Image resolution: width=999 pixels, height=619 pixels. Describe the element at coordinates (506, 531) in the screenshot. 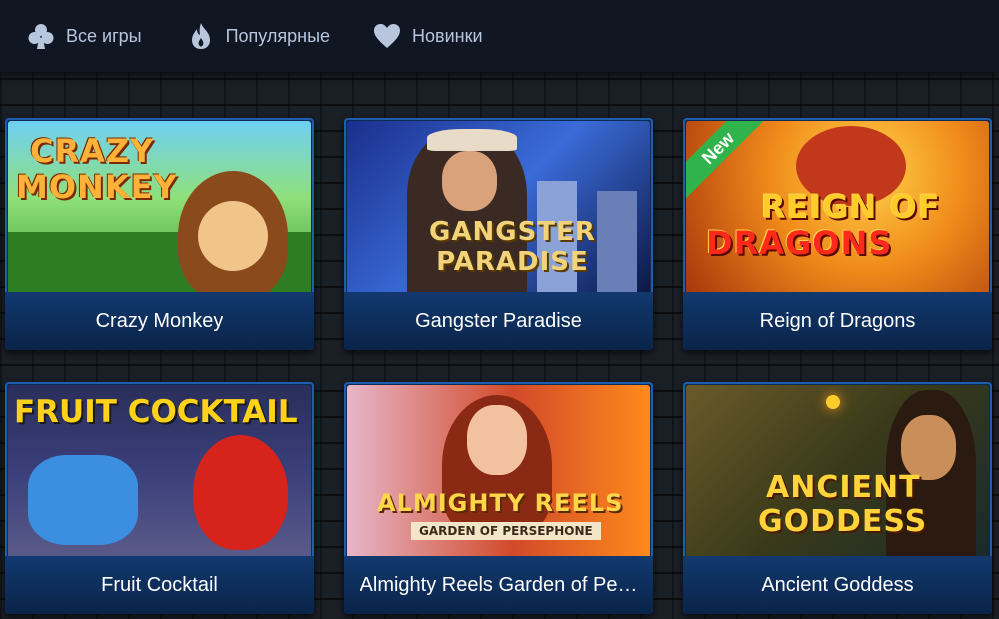

I see `game-logo-line2: Garden of Persephone` at that location.